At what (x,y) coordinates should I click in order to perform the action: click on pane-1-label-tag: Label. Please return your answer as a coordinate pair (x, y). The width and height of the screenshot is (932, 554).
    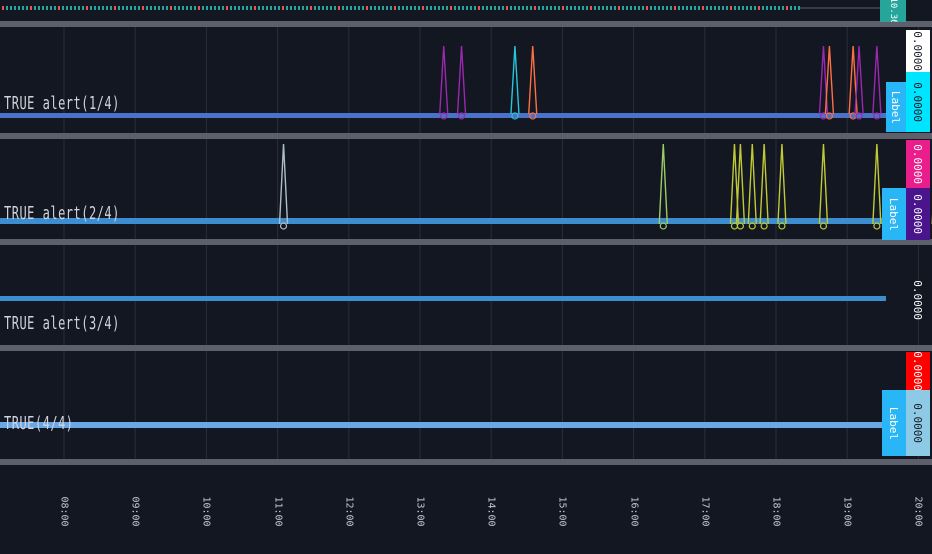
    Looking at the image, I should click on (896, 107).